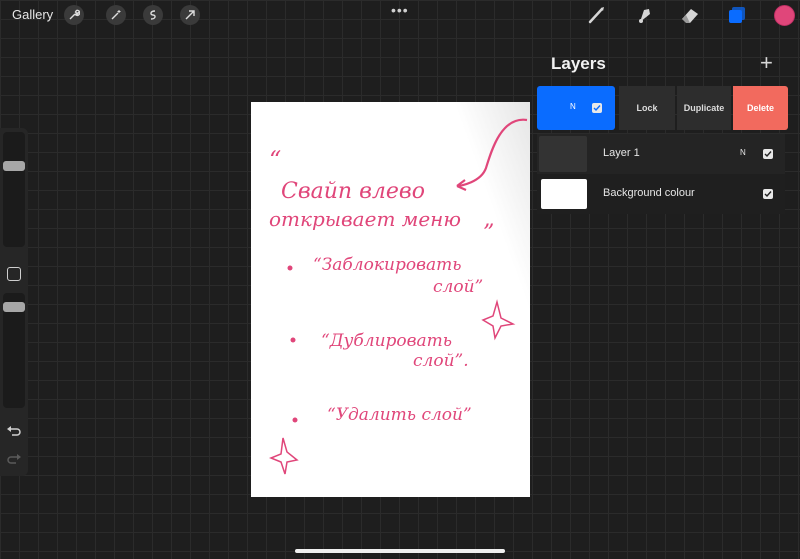 The width and height of the screenshot is (800, 559). What do you see at coordinates (564, 194) in the screenshot?
I see `background-thumbnail` at bounding box center [564, 194].